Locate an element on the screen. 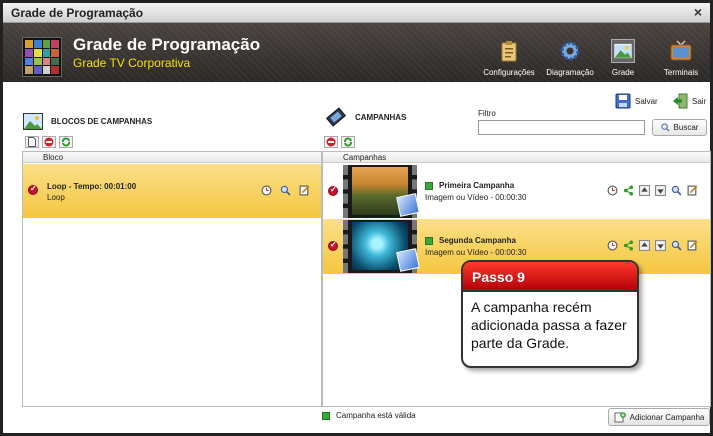  clipboard-icon is located at coordinates (509, 51).